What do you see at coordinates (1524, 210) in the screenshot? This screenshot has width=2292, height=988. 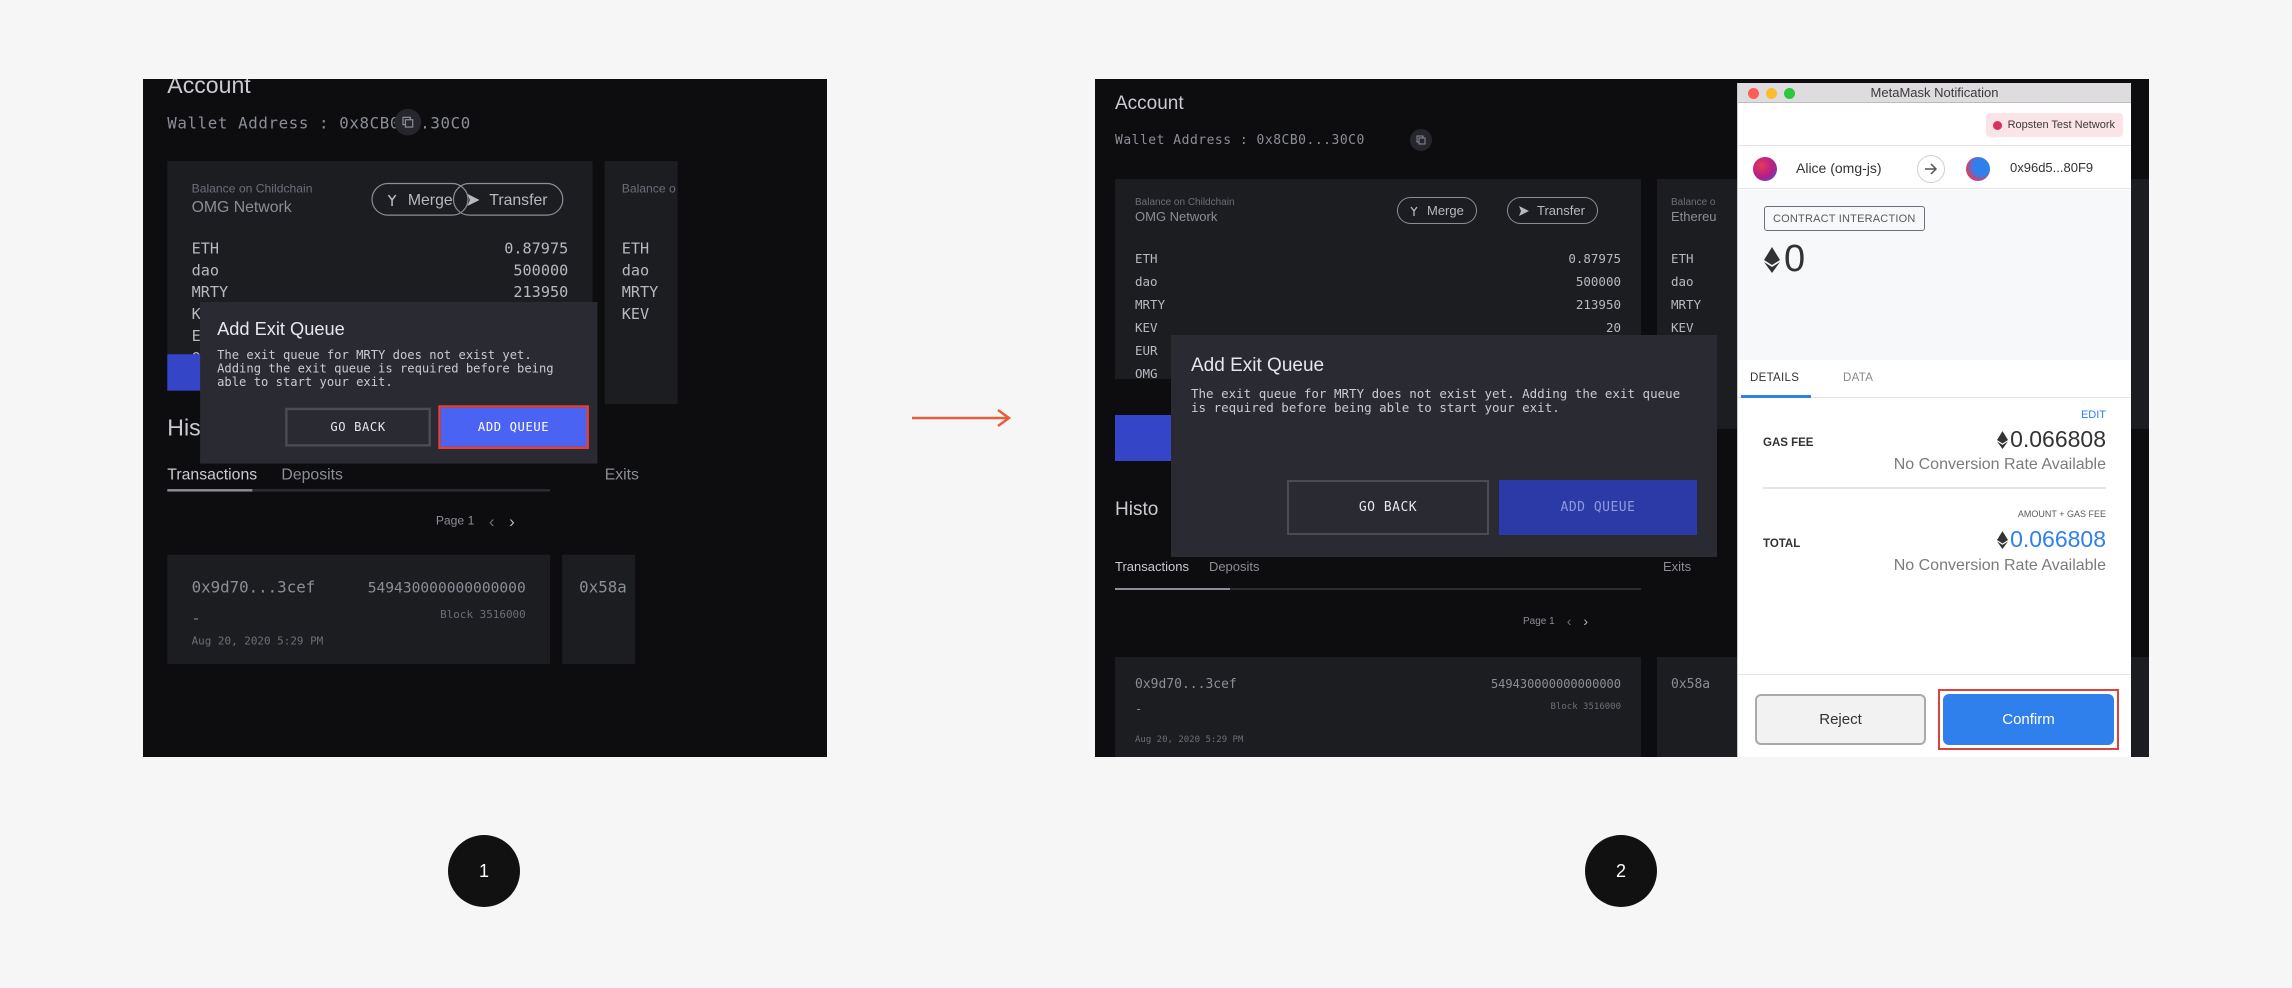 I see `send-icon` at bounding box center [1524, 210].